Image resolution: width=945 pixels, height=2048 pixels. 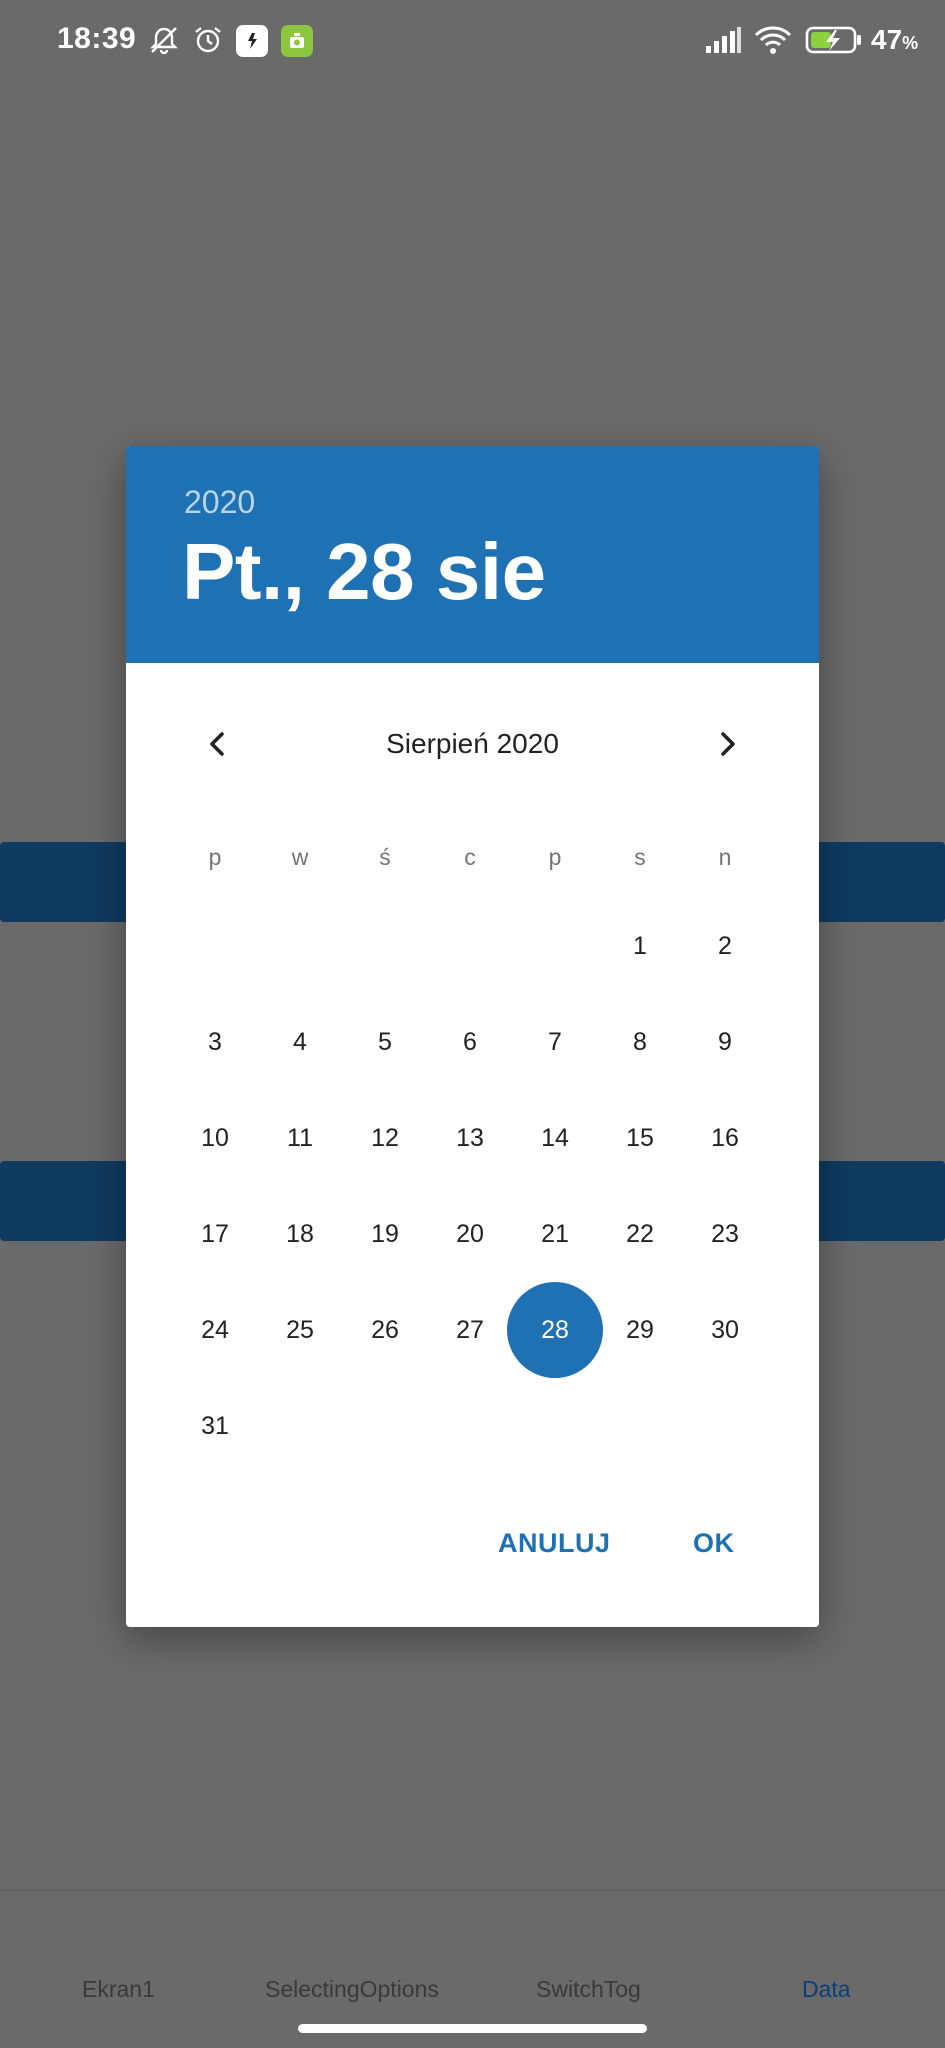 What do you see at coordinates (554, 1543) in the screenshot?
I see `cancel-button: ANULUJ` at bounding box center [554, 1543].